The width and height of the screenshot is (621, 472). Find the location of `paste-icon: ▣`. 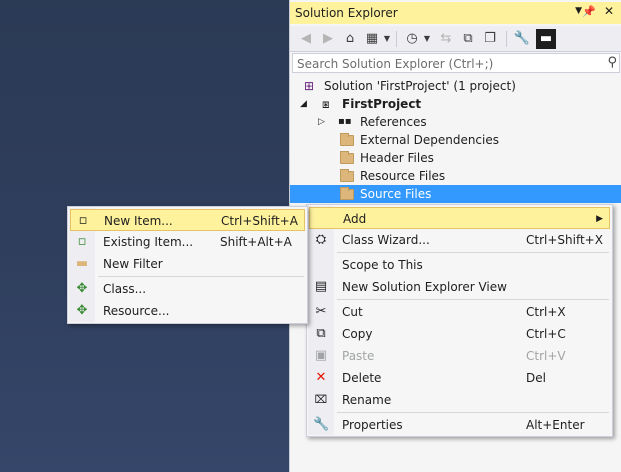

paste-icon: ▣ is located at coordinates (321, 355).